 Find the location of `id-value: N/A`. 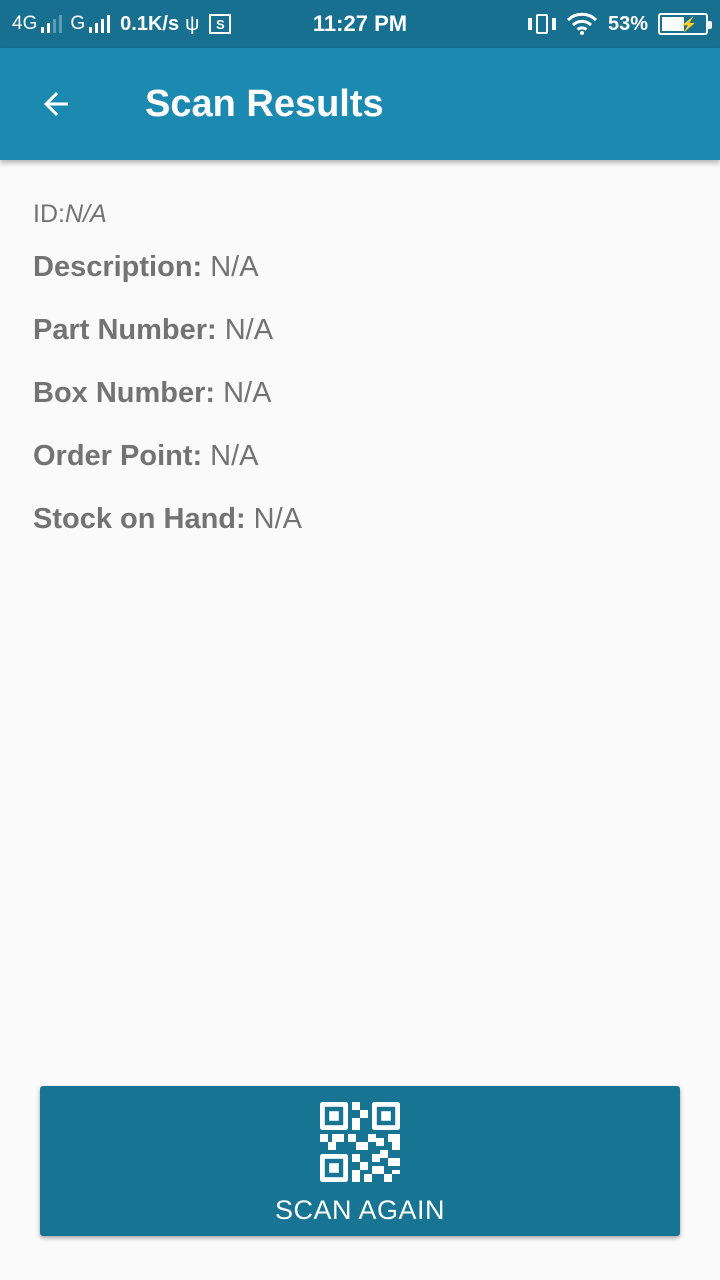

id-value: N/A is located at coordinates (85, 214).